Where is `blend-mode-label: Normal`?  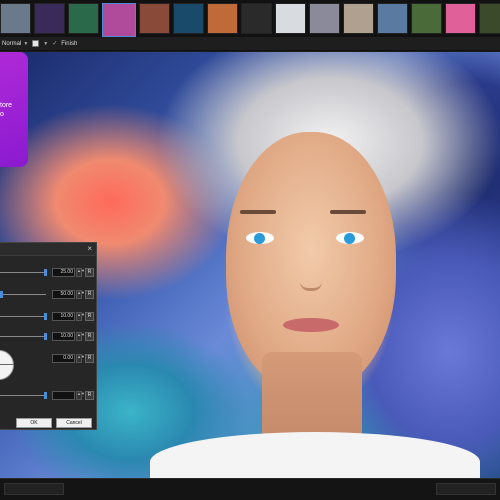 blend-mode-label: Normal is located at coordinates (12, 43).